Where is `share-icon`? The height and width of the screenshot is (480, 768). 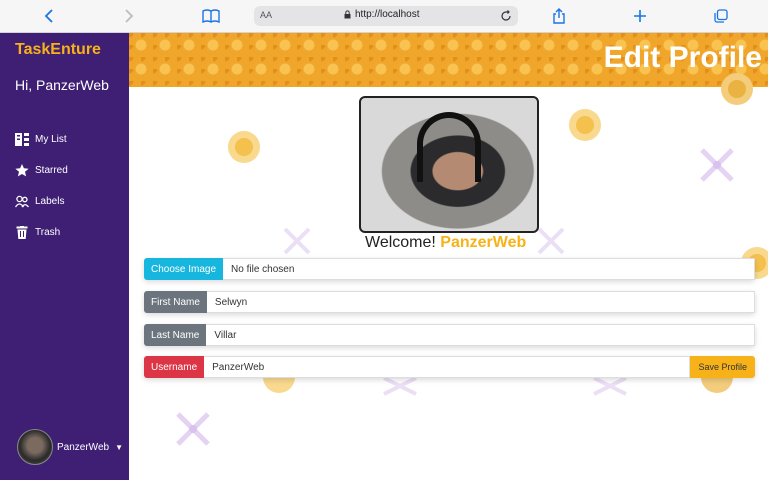
share-icon is located at coordinates (559, 16).